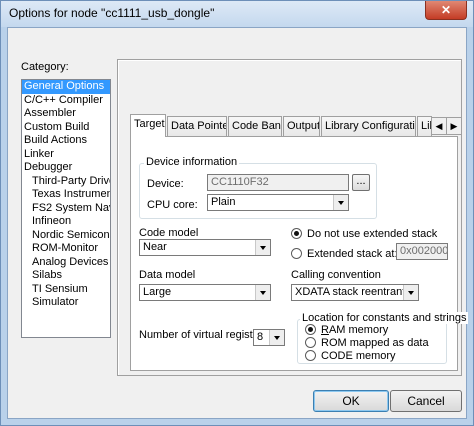 The image size is (474, 426). I want to click on no-extended-stack-label: Do not use extended stack, so click(372, 234).